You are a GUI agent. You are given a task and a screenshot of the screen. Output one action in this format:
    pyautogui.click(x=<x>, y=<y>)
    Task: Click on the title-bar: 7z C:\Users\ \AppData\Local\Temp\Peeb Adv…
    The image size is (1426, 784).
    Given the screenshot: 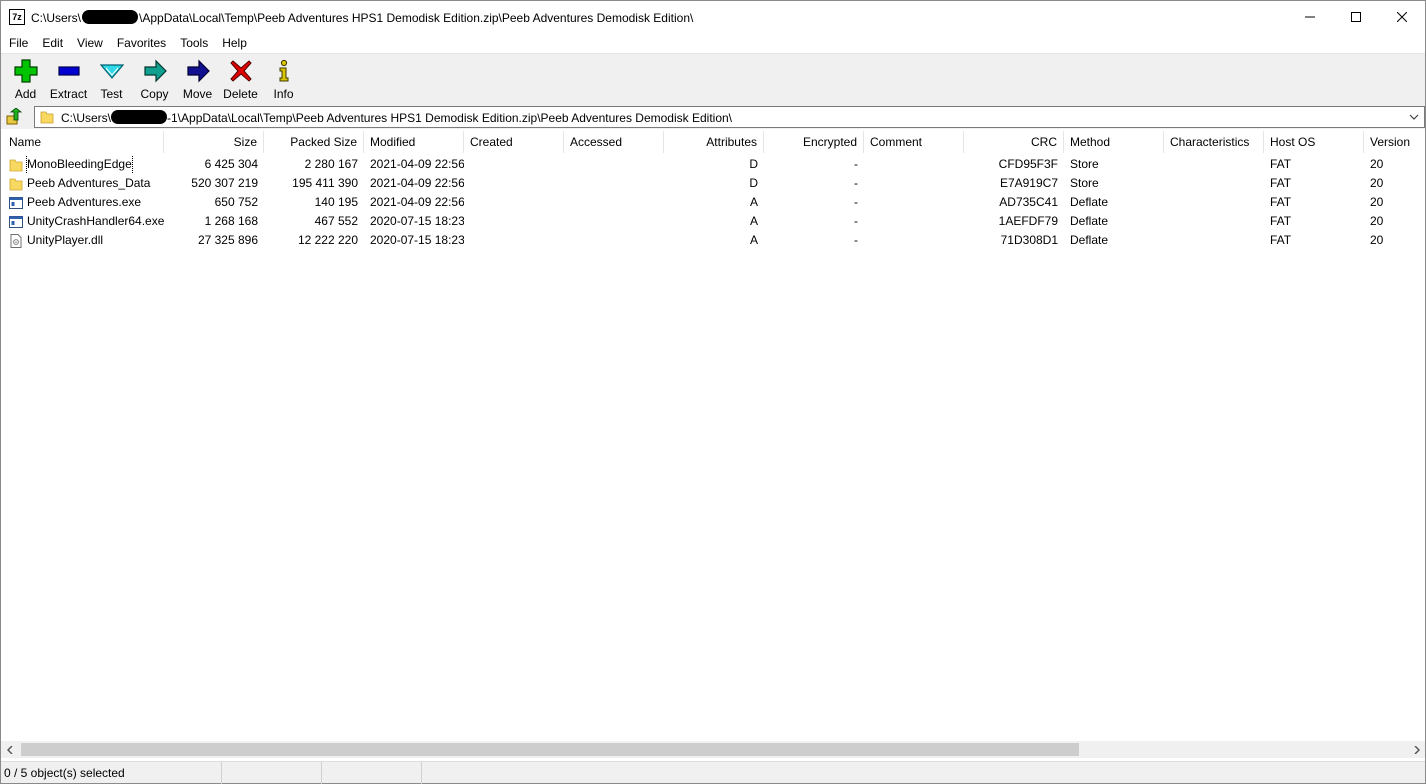 What is the action you would take?
    pyautogui.click(x=713, y=17)
    